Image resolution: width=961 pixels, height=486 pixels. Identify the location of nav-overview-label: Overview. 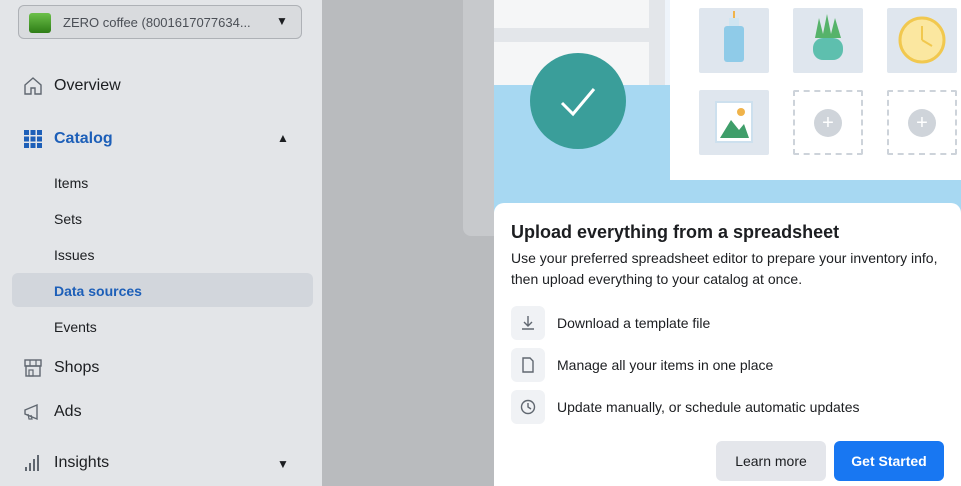
(87, 85).